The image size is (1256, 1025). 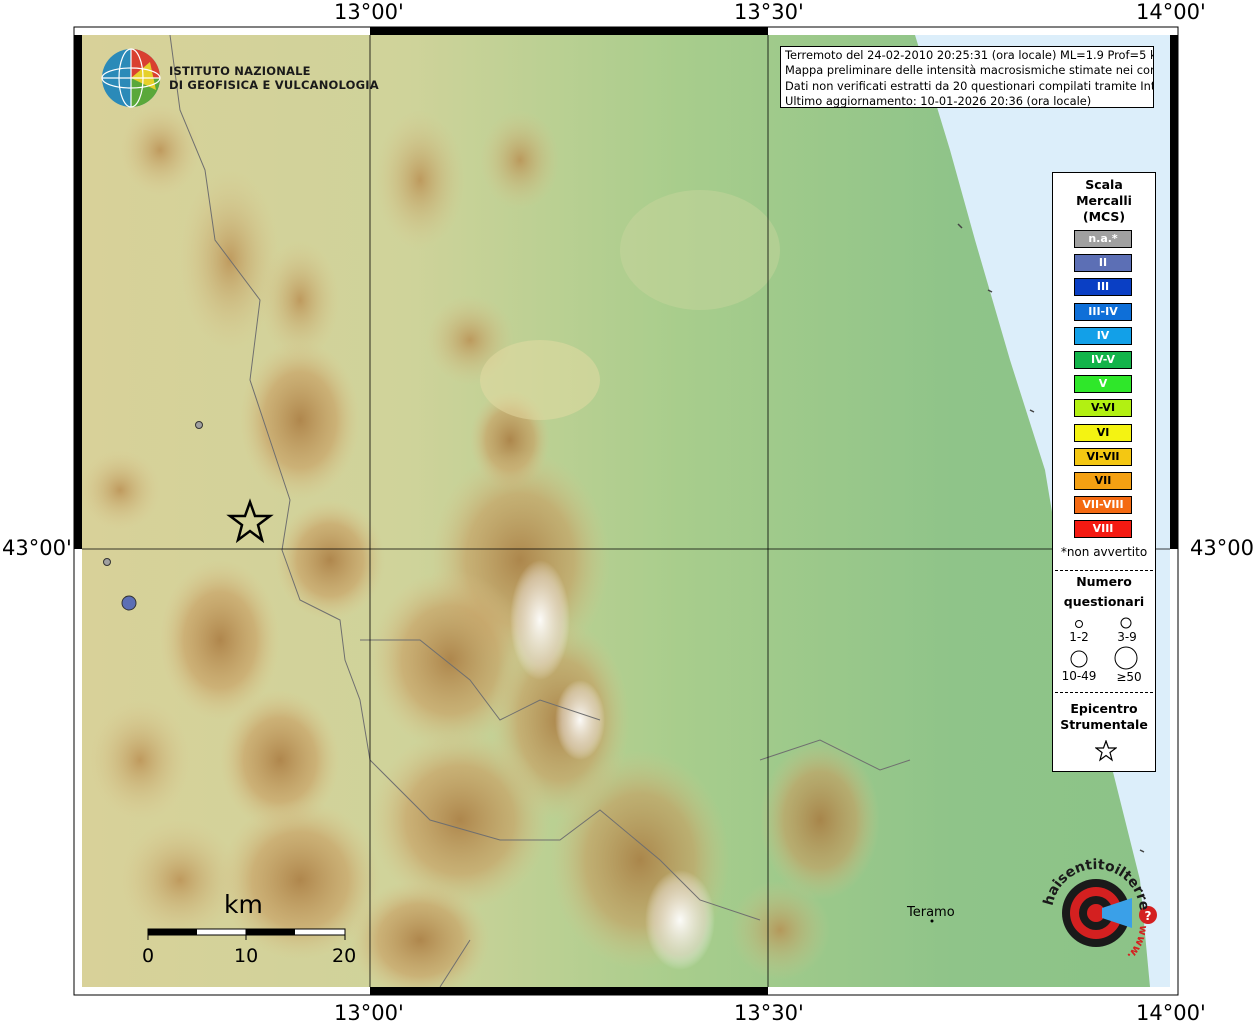 I want to click on legend-swatch-ii: II, so click(x=1103, y=263).